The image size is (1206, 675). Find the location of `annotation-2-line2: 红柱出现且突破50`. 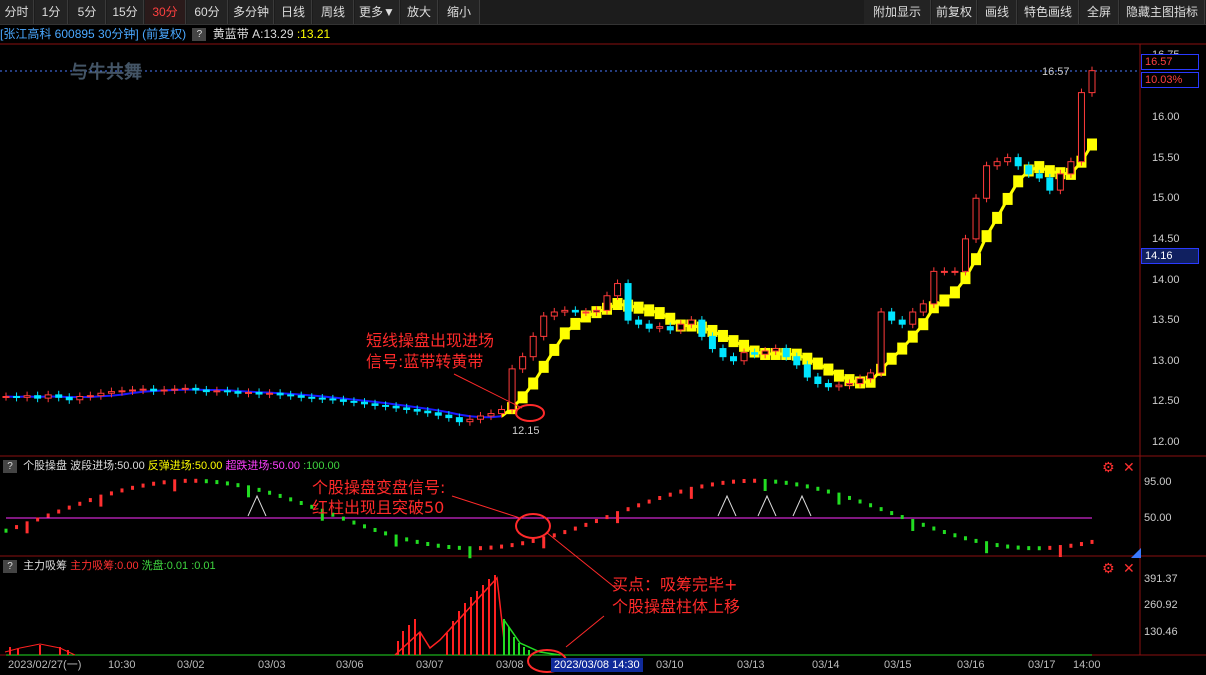

annotation-2-line2: 红柱出现且突破50 is located at coordinates (378, 507).